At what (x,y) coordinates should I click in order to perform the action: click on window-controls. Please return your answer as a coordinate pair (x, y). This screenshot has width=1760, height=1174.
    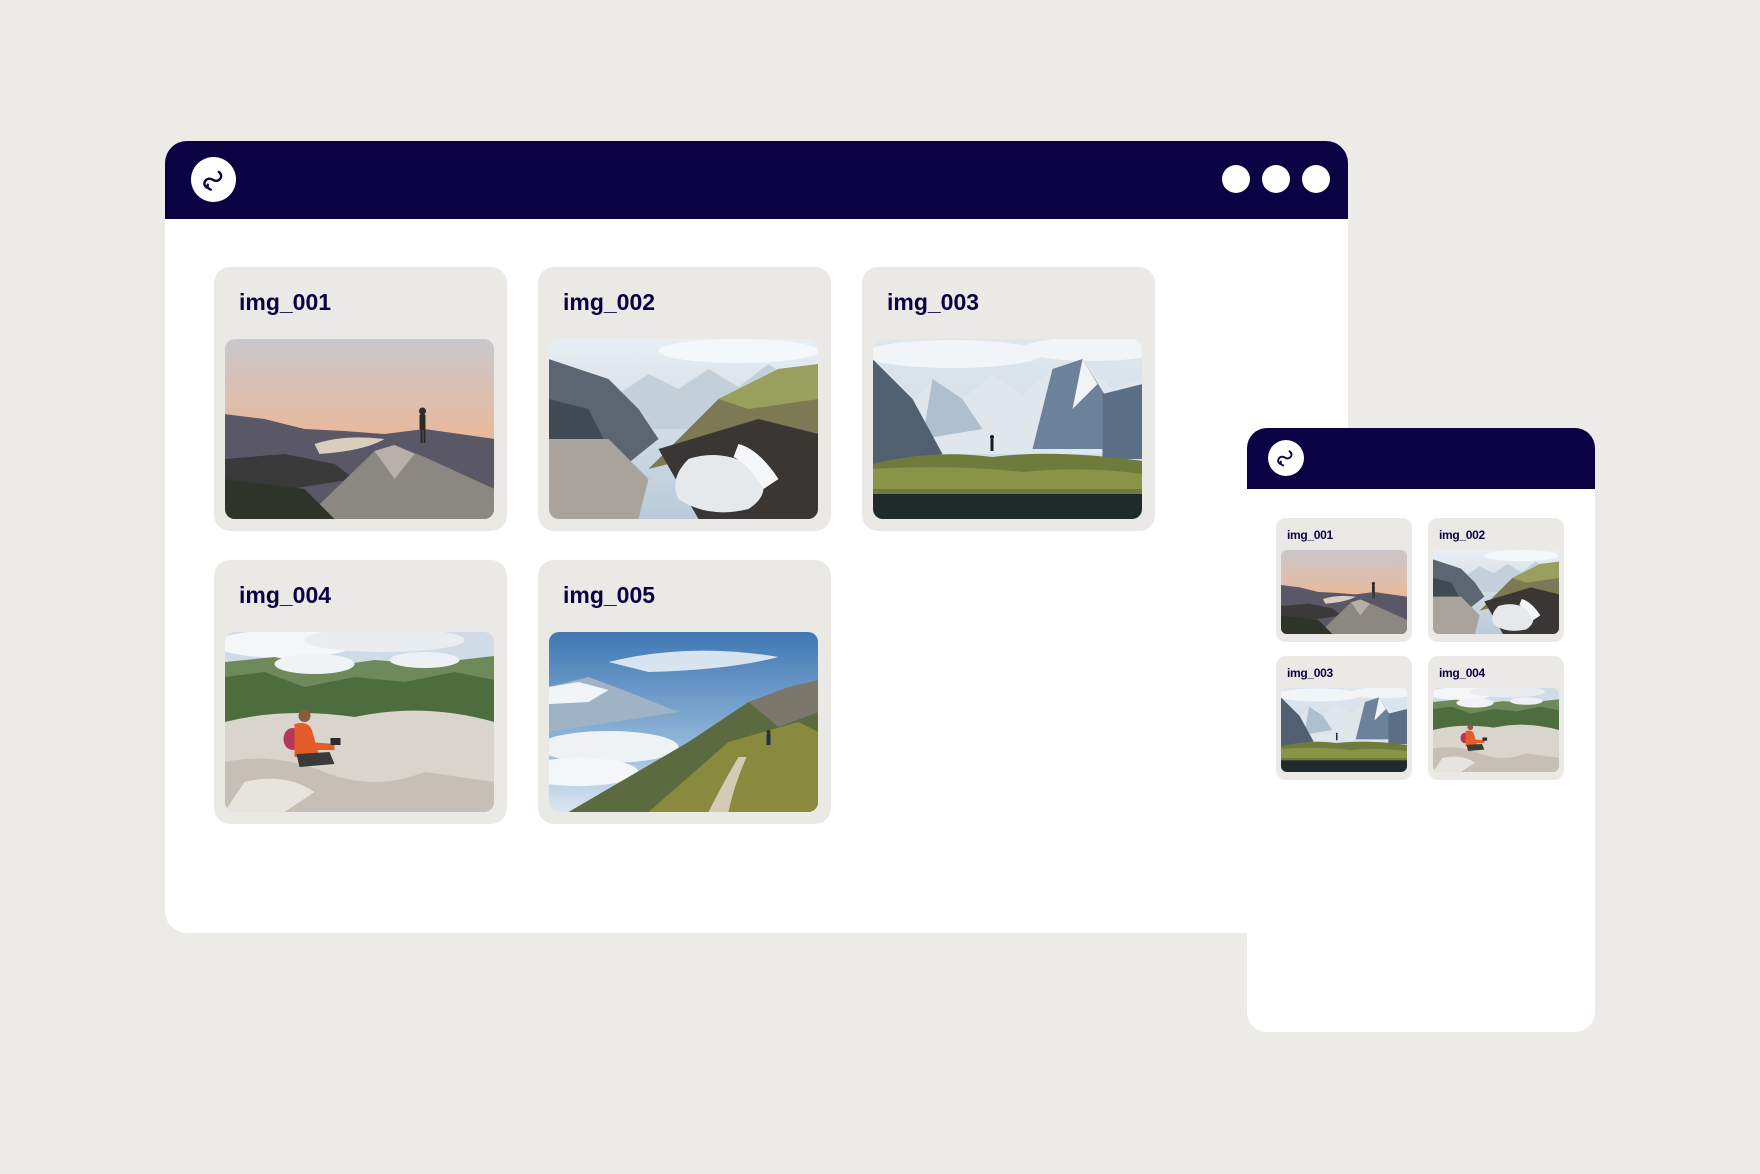
    Looking at the image, I should click on (1276, 179).